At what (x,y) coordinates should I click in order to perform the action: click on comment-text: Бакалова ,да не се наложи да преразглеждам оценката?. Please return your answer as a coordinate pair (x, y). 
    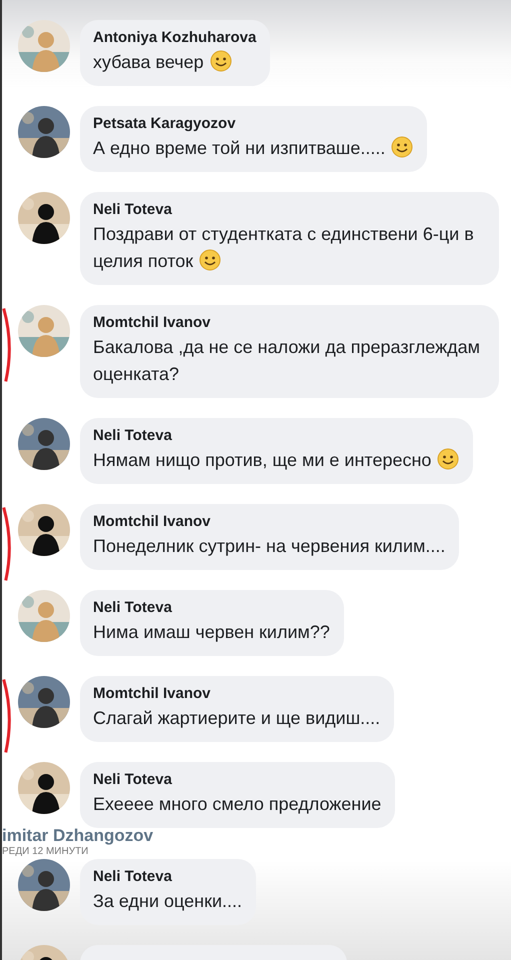
    Looking at the image, I should click on (287, 361).